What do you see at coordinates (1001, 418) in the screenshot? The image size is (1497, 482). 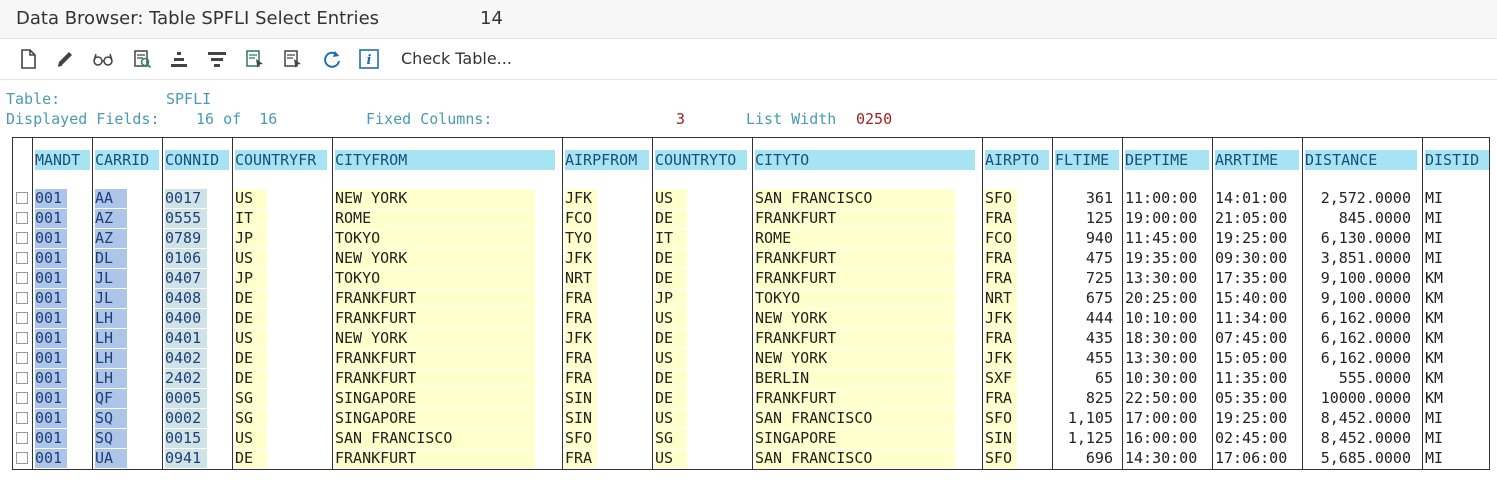 I see `cell-airpto: SFO` at bounding box center [1001, 418].